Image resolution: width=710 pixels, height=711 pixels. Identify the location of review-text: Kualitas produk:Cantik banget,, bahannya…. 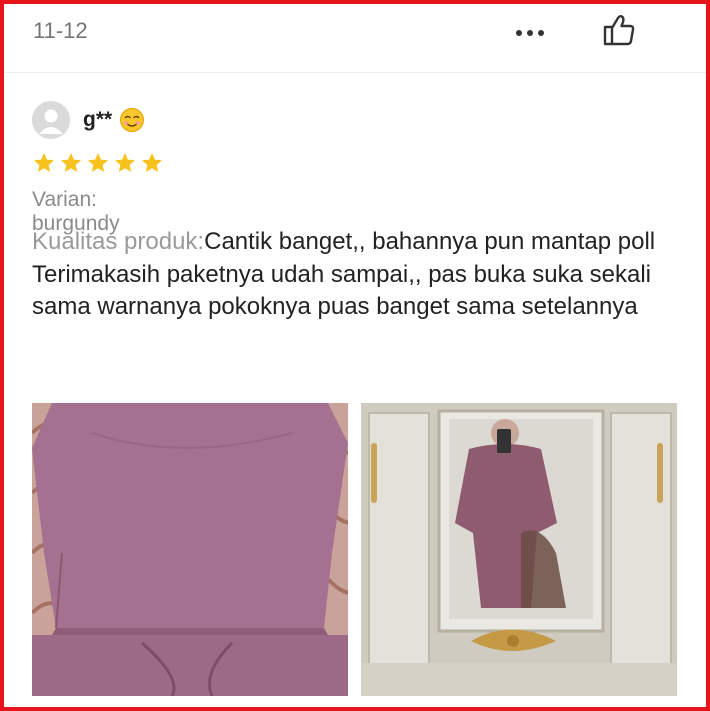
(357, 275).